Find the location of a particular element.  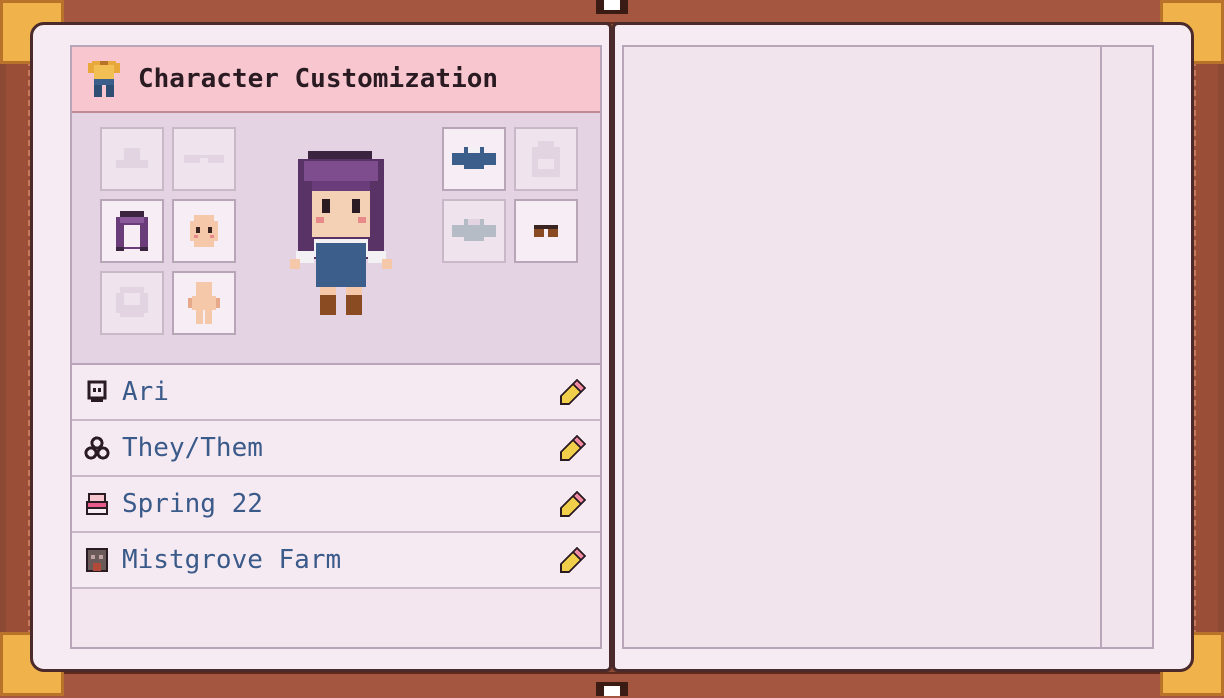

spine-bookmark-bottom is located at coordinates (612, 691).